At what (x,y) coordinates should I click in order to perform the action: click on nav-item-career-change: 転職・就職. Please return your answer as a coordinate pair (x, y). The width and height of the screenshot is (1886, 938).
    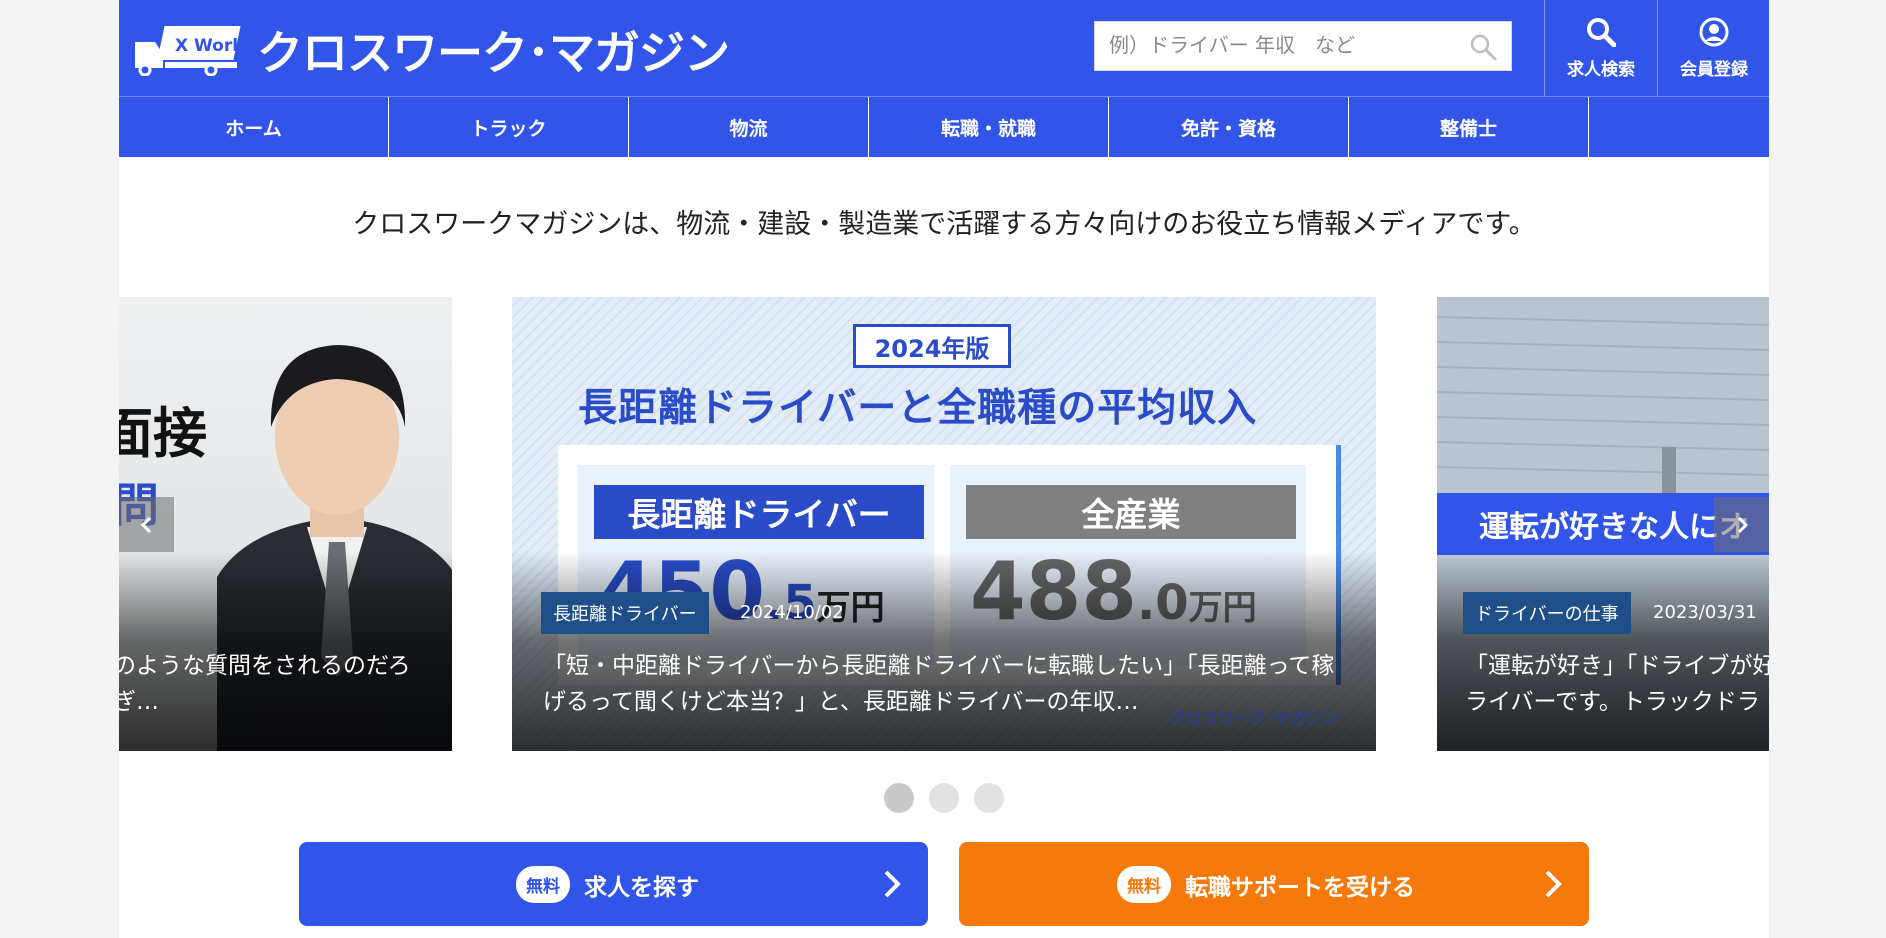
    Looking at the image, I should click on (989, 127).